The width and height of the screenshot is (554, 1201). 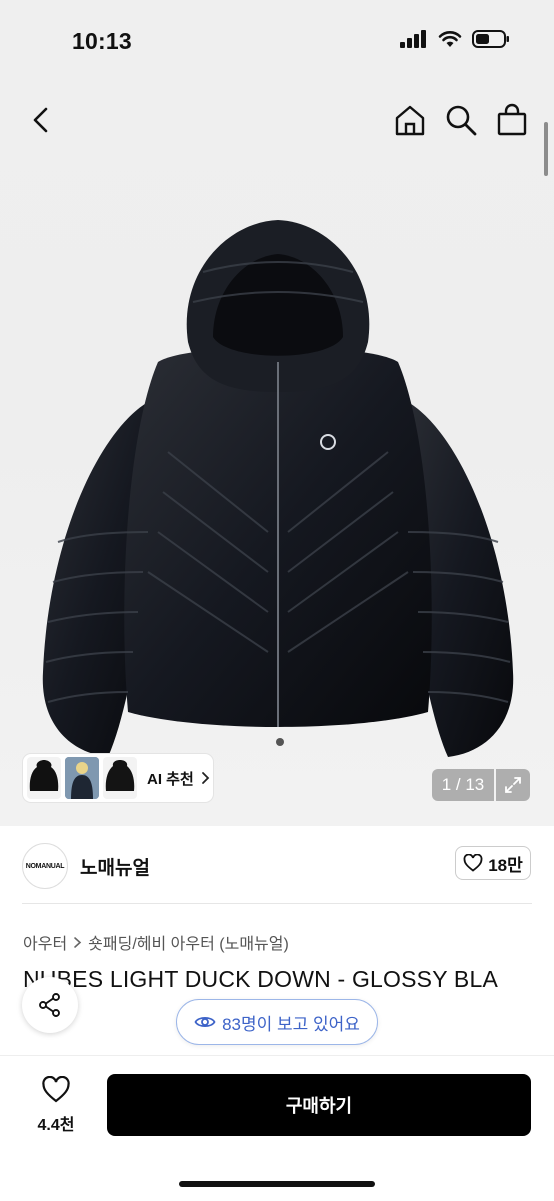 I want to click on status-icons, so click(x=455, y=39).